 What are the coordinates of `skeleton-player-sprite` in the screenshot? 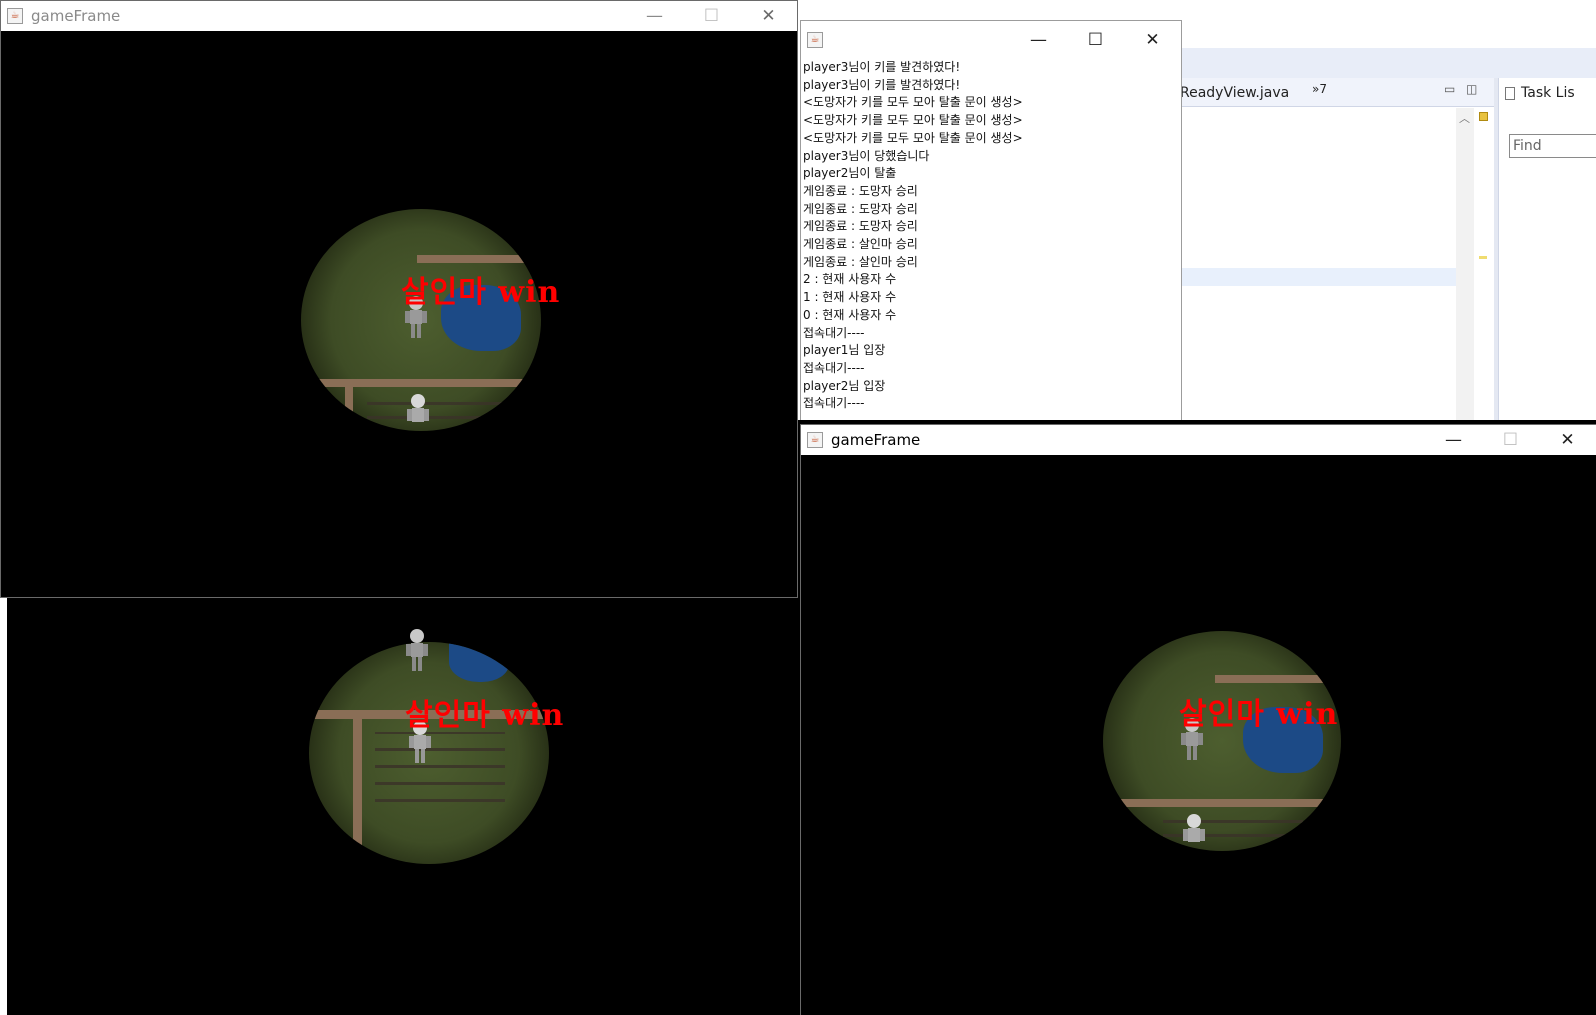 It's located at (417, 650).